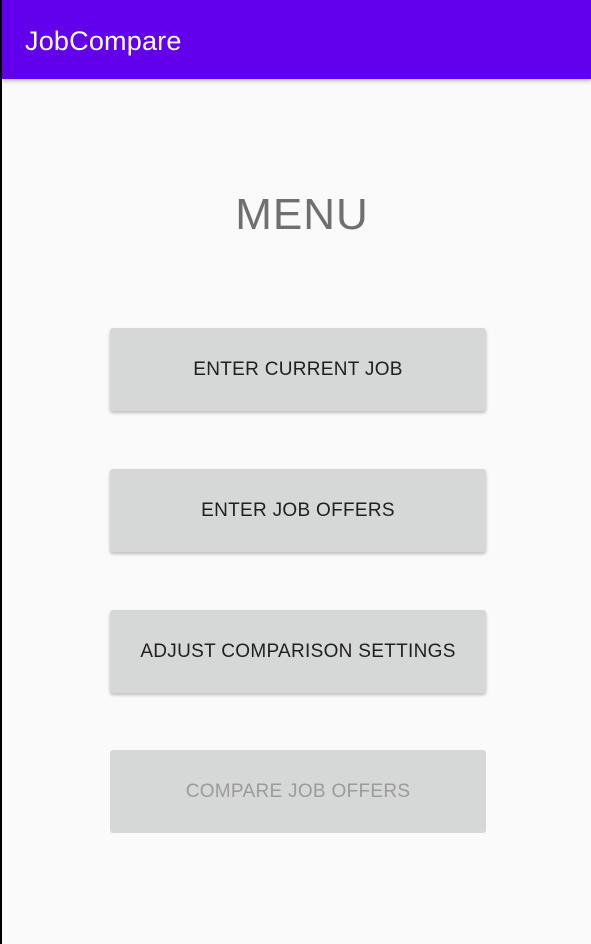 The width and height of the screenshot is (591, 944). What do you see at coordinates (302, 214) in the screenshot?
I see `menu-heading: MENU` at bounding box center [302, 214].